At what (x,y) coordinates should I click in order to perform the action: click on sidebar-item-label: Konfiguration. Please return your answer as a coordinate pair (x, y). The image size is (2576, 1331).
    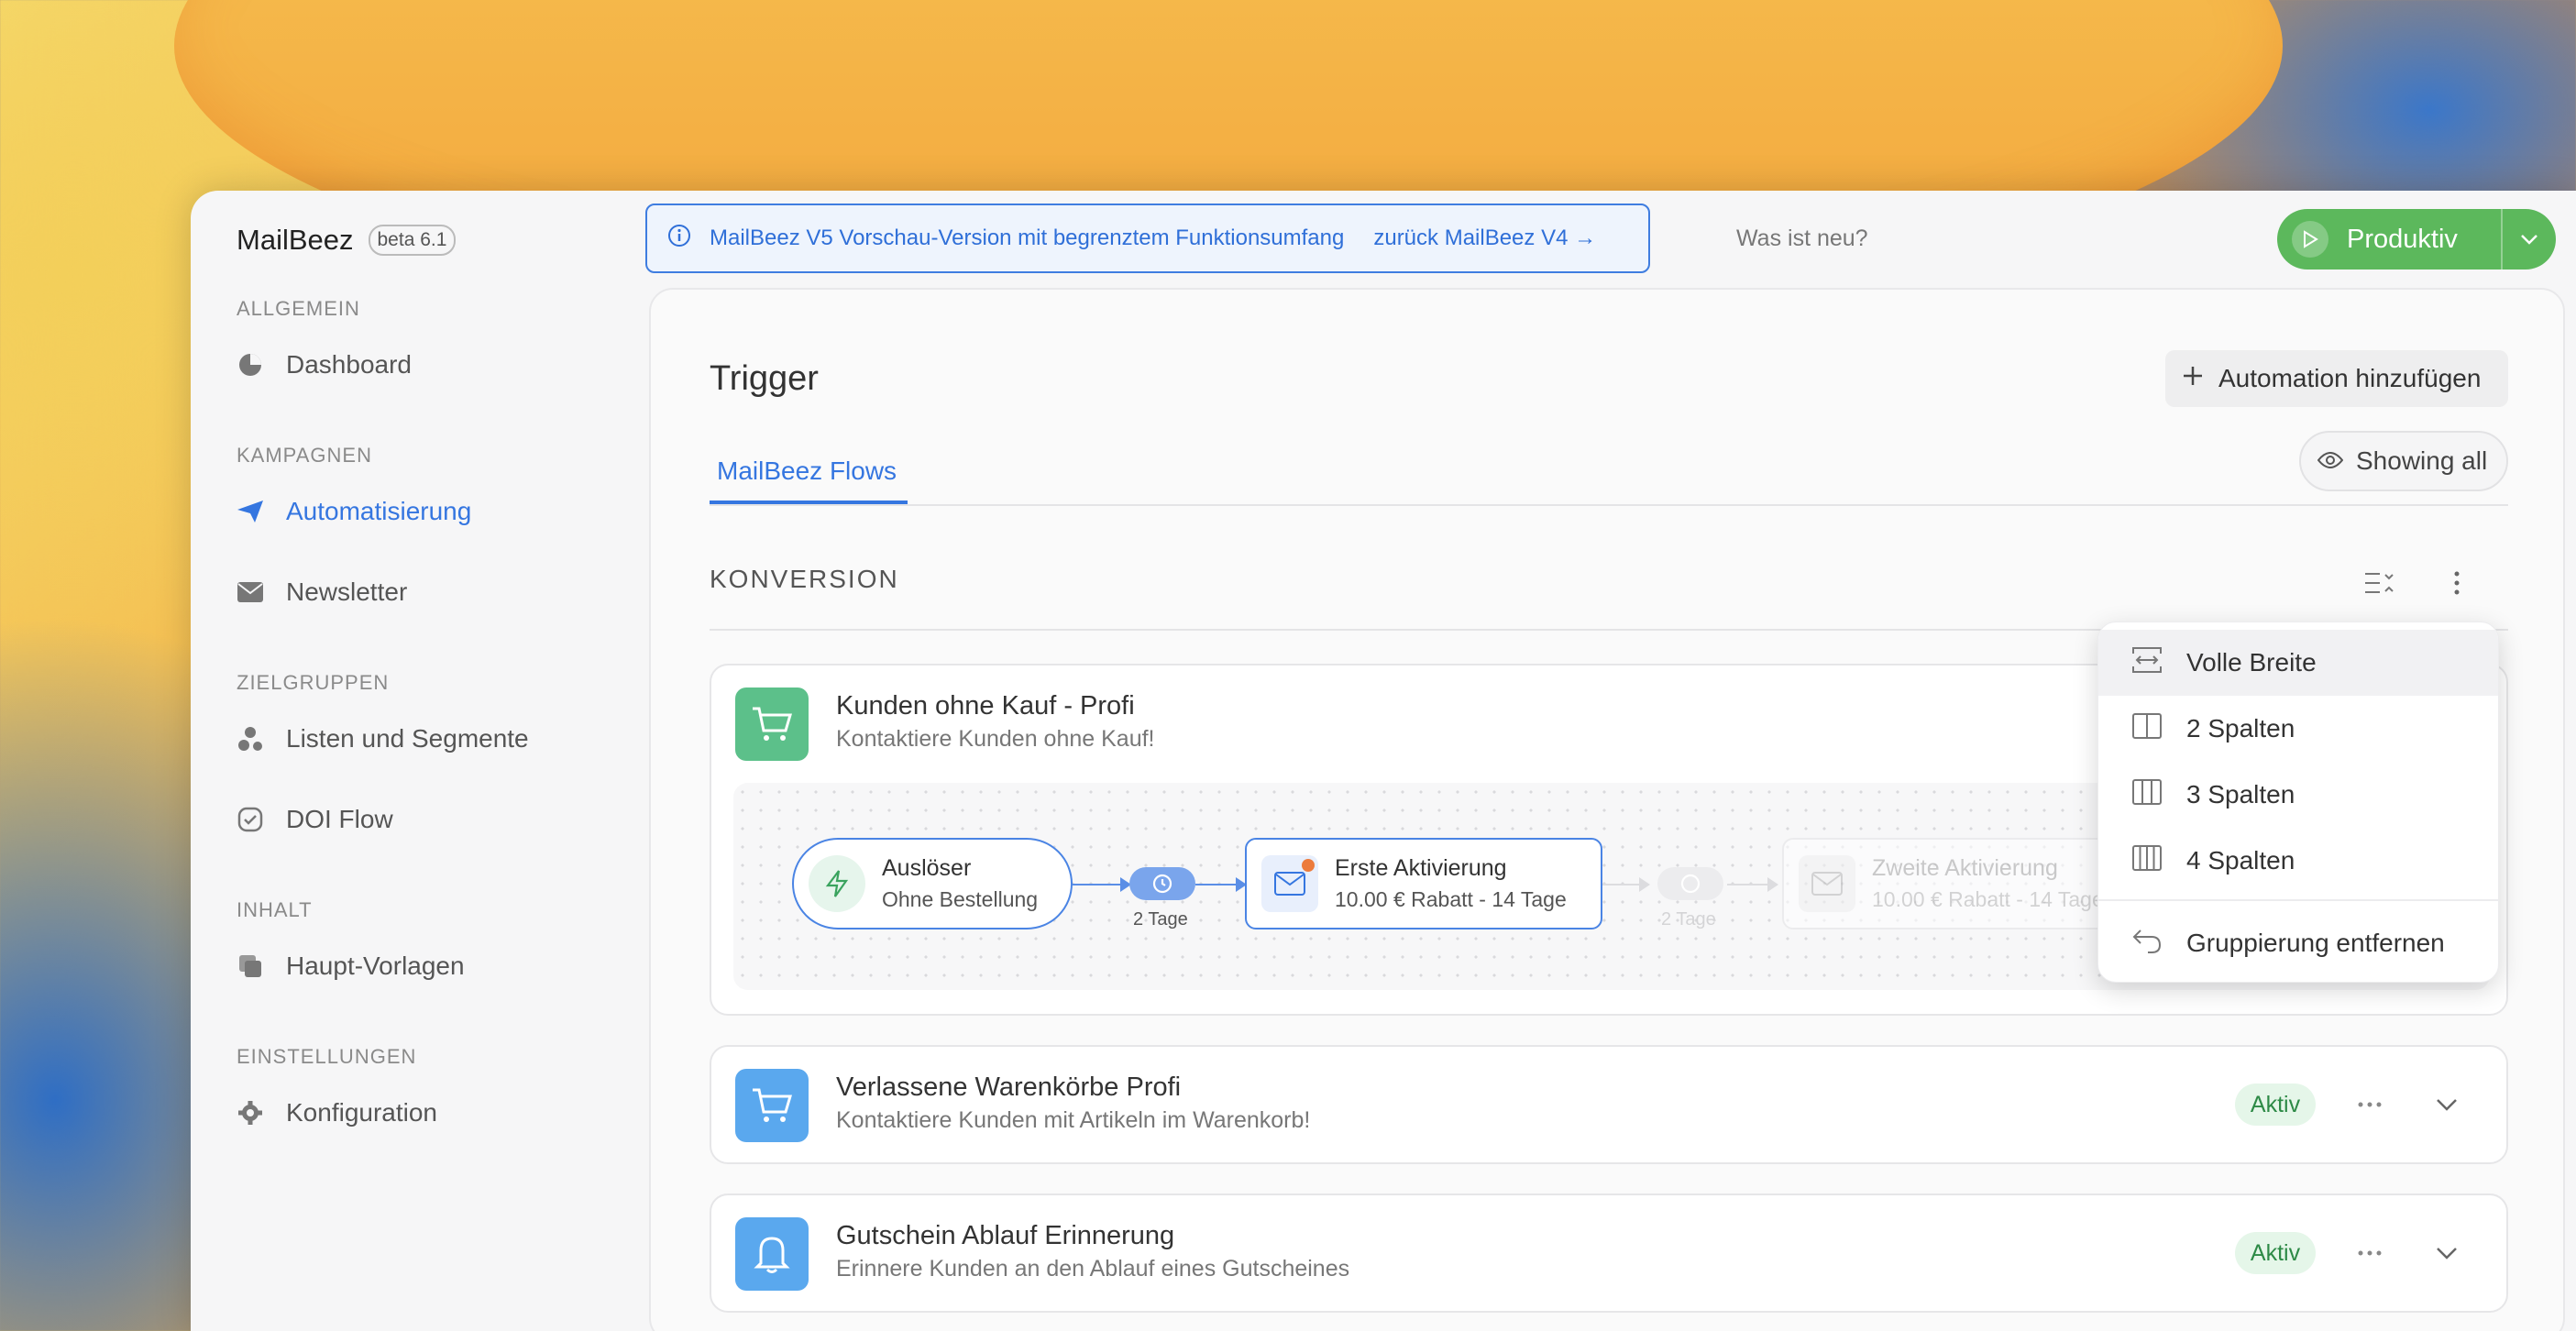
    Looking at the image, I should click on (362, 1112).